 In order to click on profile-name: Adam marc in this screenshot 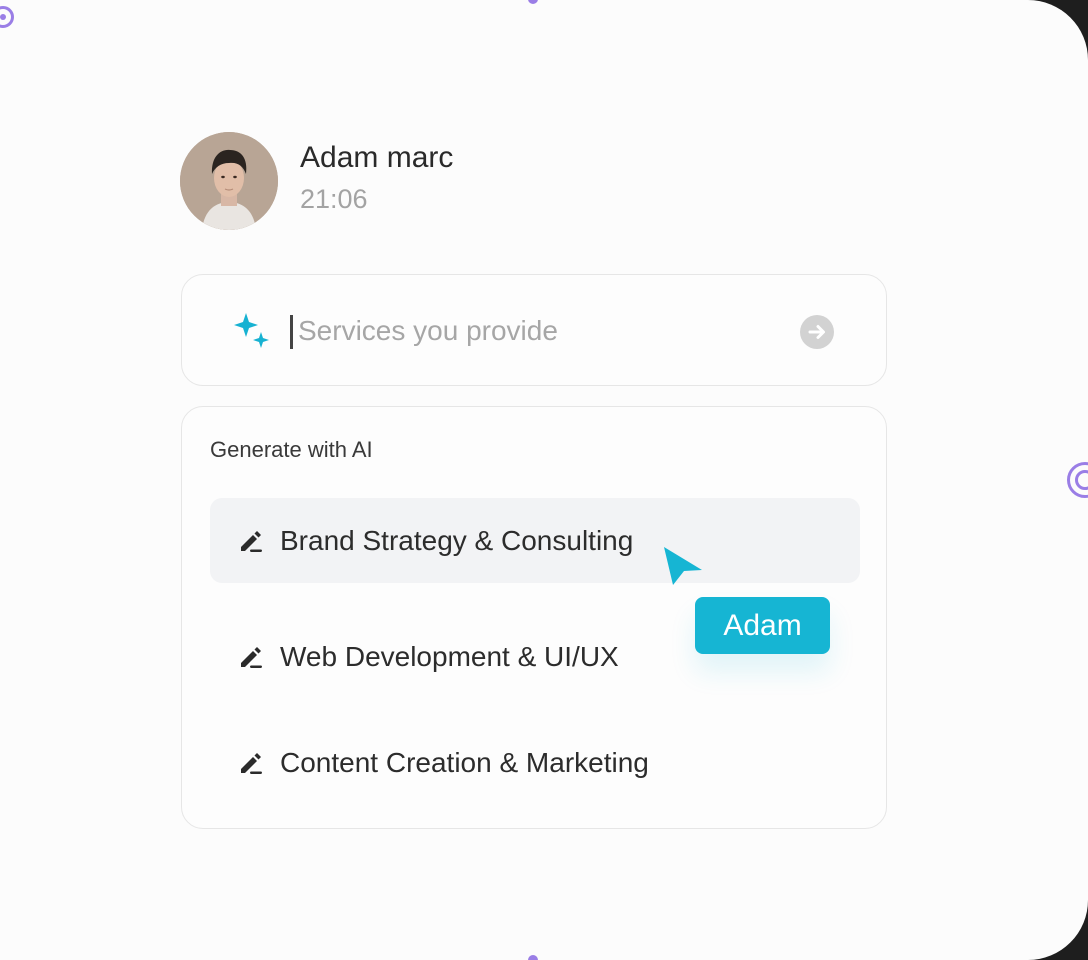, I will do `click(377, 157)`.